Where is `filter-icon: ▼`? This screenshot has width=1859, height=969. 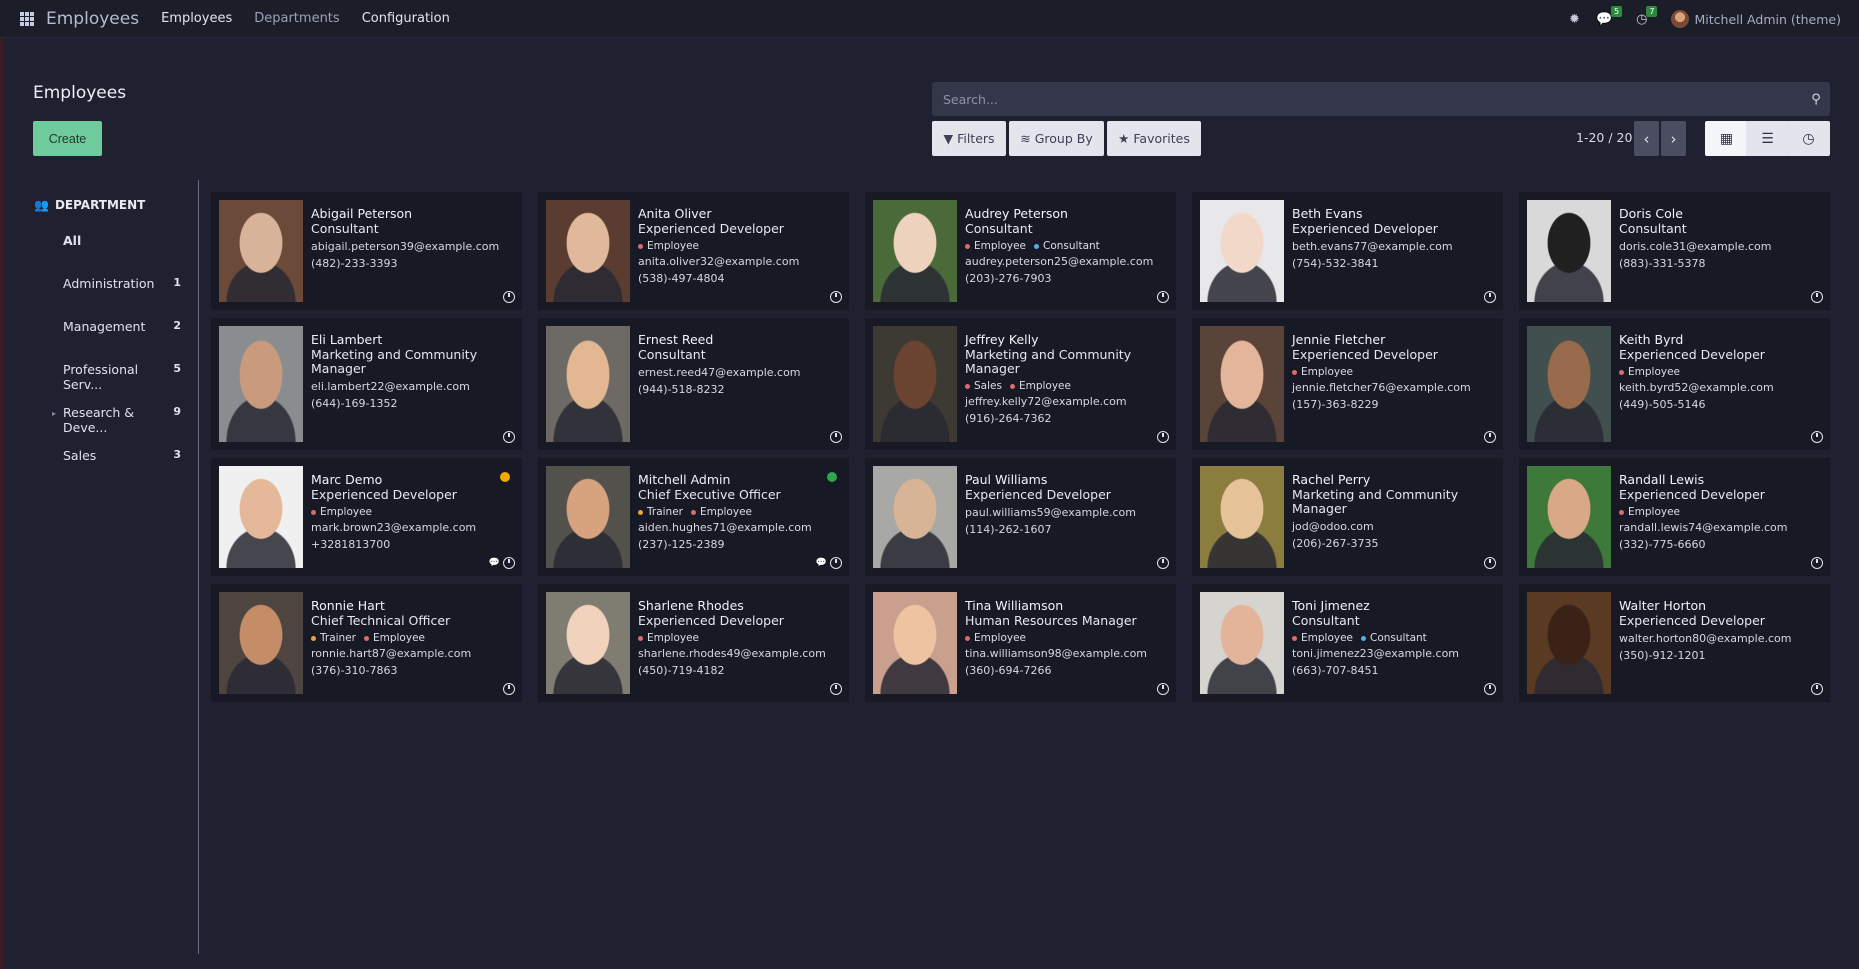
filter-icon: ▼ is located at coordinates (948, 138).